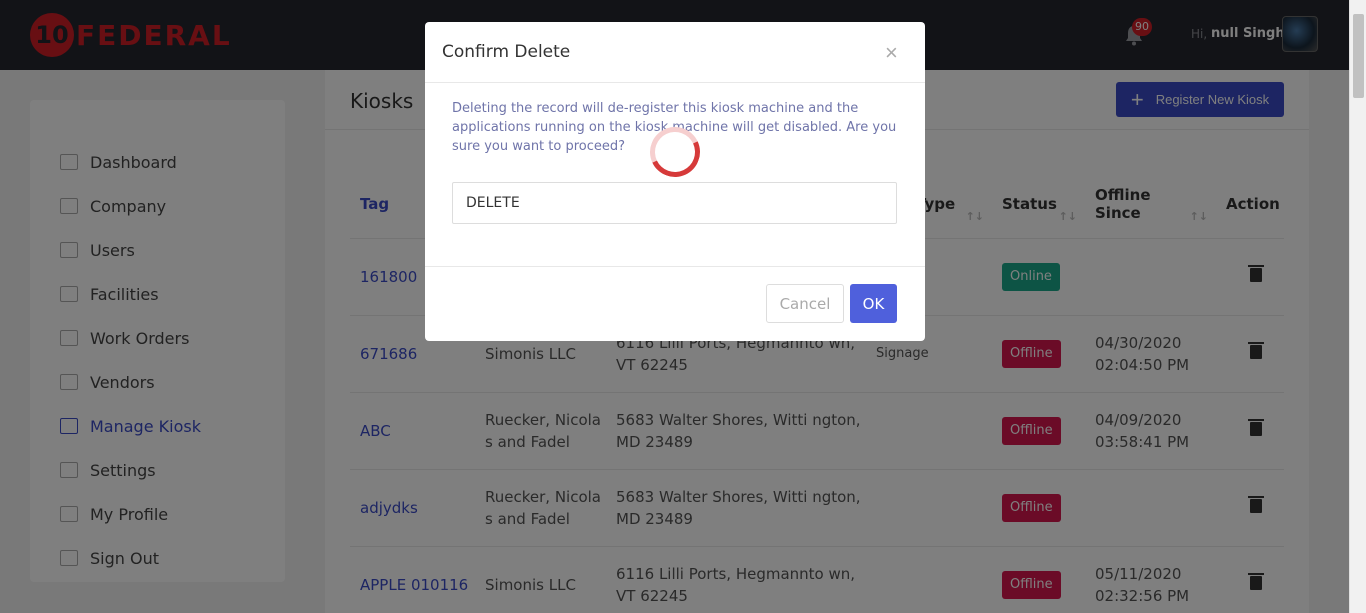 Image resolution: width=1366 pixels, height=613 pixels. What do you see at coordinates (891, 53) in the screenshot?
I see `close-icon: ×` at bounding box center [891, 53].